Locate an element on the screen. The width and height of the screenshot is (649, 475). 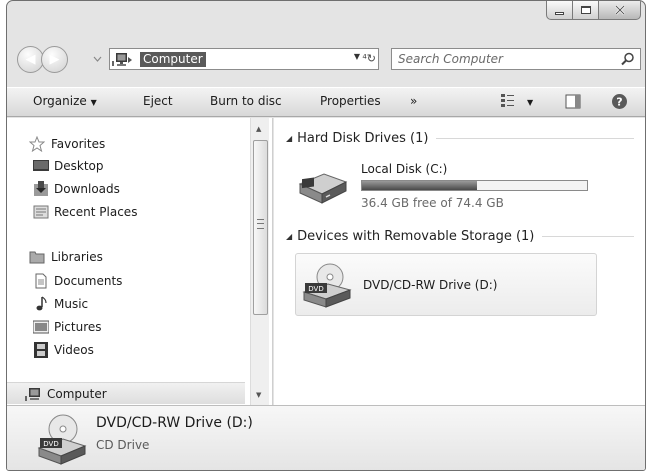
navigation-bar: ◀ ▶ Computer ▼ ⁴↻ is located at coordinates (326, 59).